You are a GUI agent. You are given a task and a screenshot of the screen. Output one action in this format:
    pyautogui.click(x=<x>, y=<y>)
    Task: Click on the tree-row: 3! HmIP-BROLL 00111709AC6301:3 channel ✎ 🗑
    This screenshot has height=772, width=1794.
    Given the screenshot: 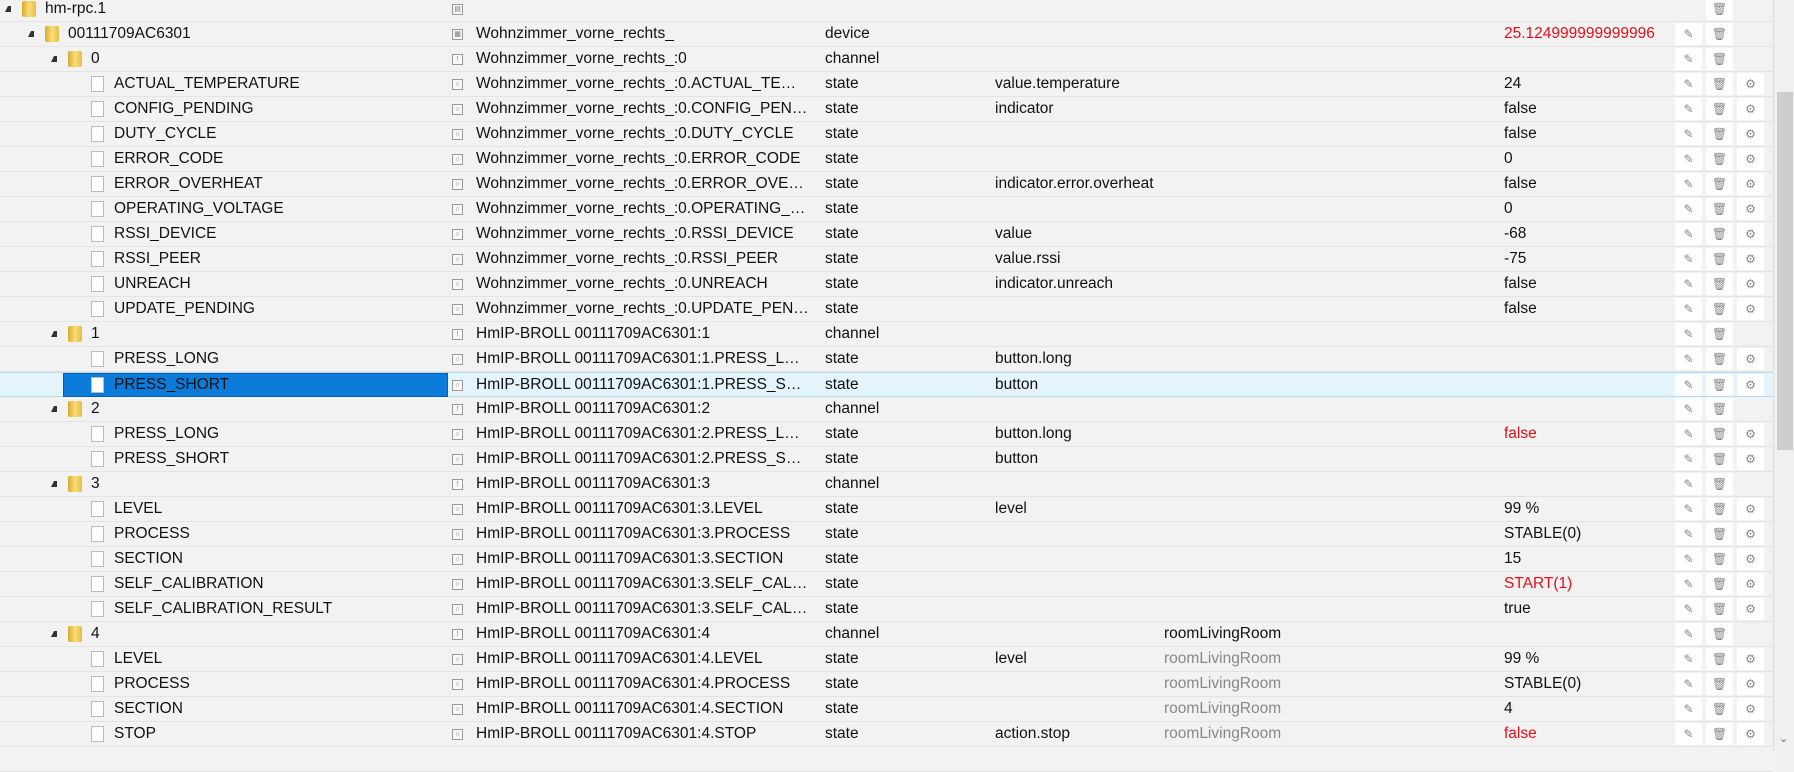 What is the action you would take?
    pyautogui.click(x=886, y=484)
    